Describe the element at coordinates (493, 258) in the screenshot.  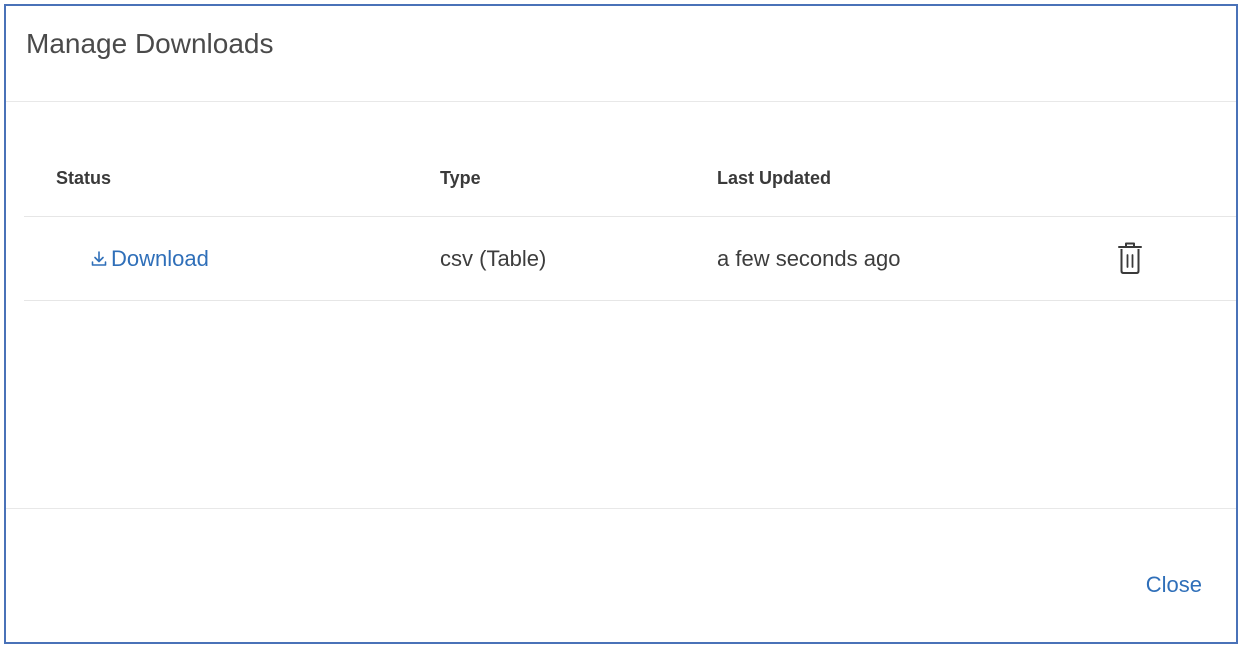
I see `type-cell: csv (Table)` at that location.